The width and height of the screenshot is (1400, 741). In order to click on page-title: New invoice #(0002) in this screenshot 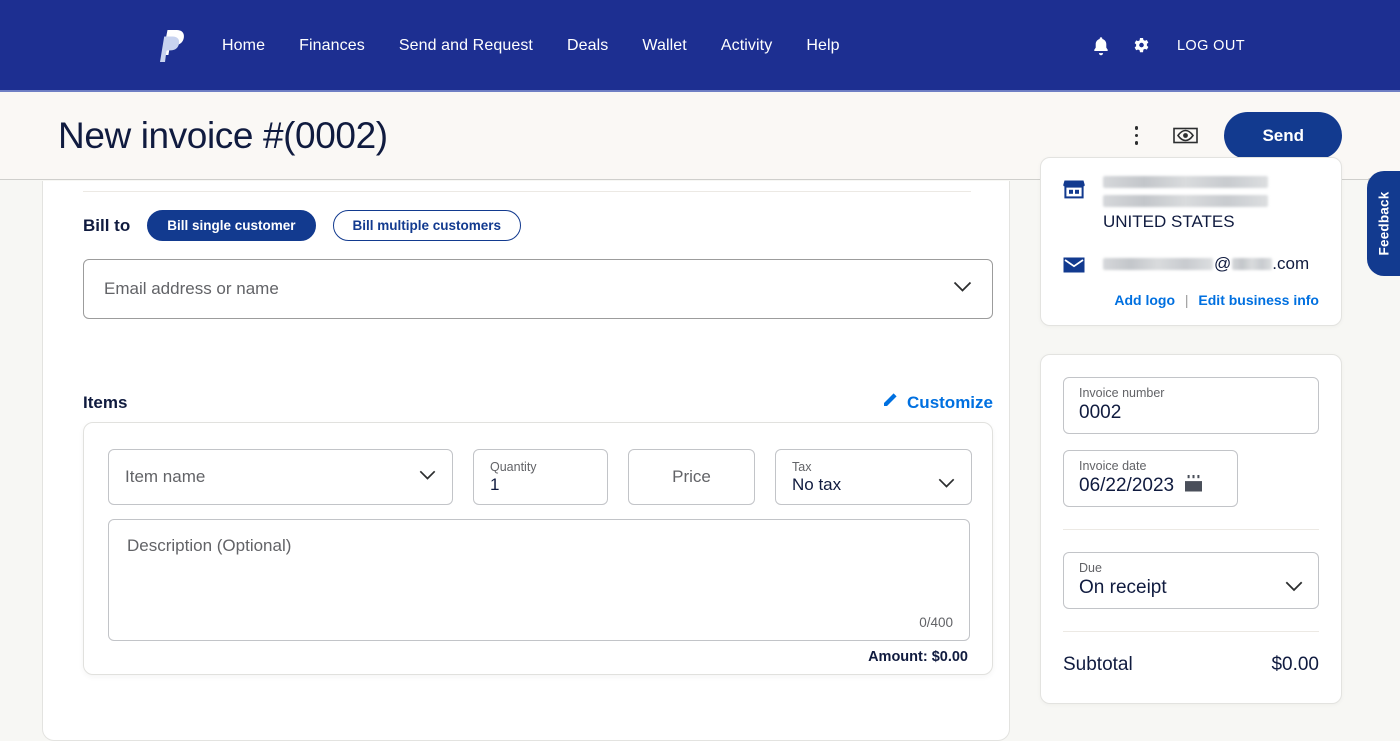, I will do `click(223, 135)`.